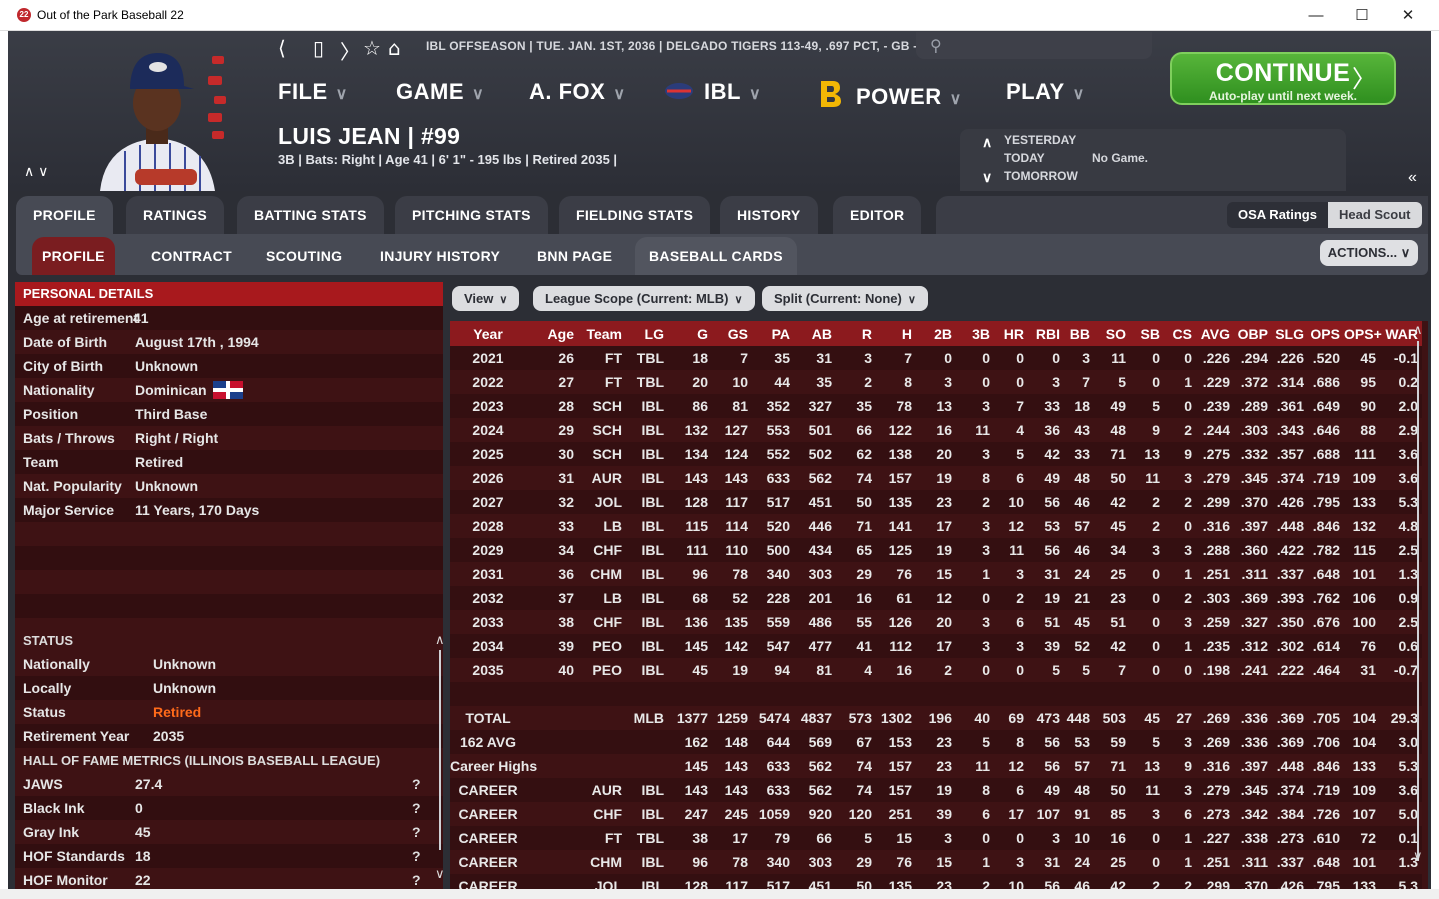 This screenshot has height=899, width=1439. Describe the element at coordinates (304, 256) in the screenshot. I see `subtab-scouting: SCOUTING` at that location.